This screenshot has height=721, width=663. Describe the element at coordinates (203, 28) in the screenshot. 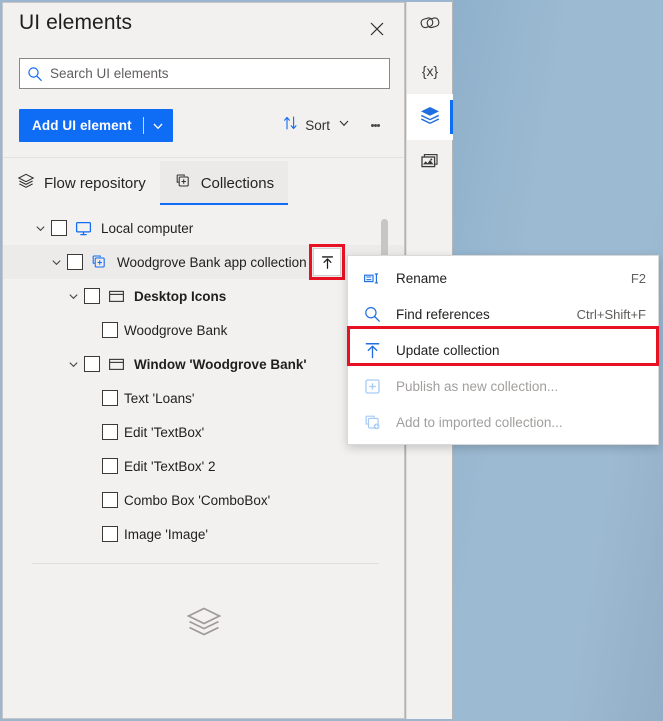

I see `panel-header: UI elements` at that location.